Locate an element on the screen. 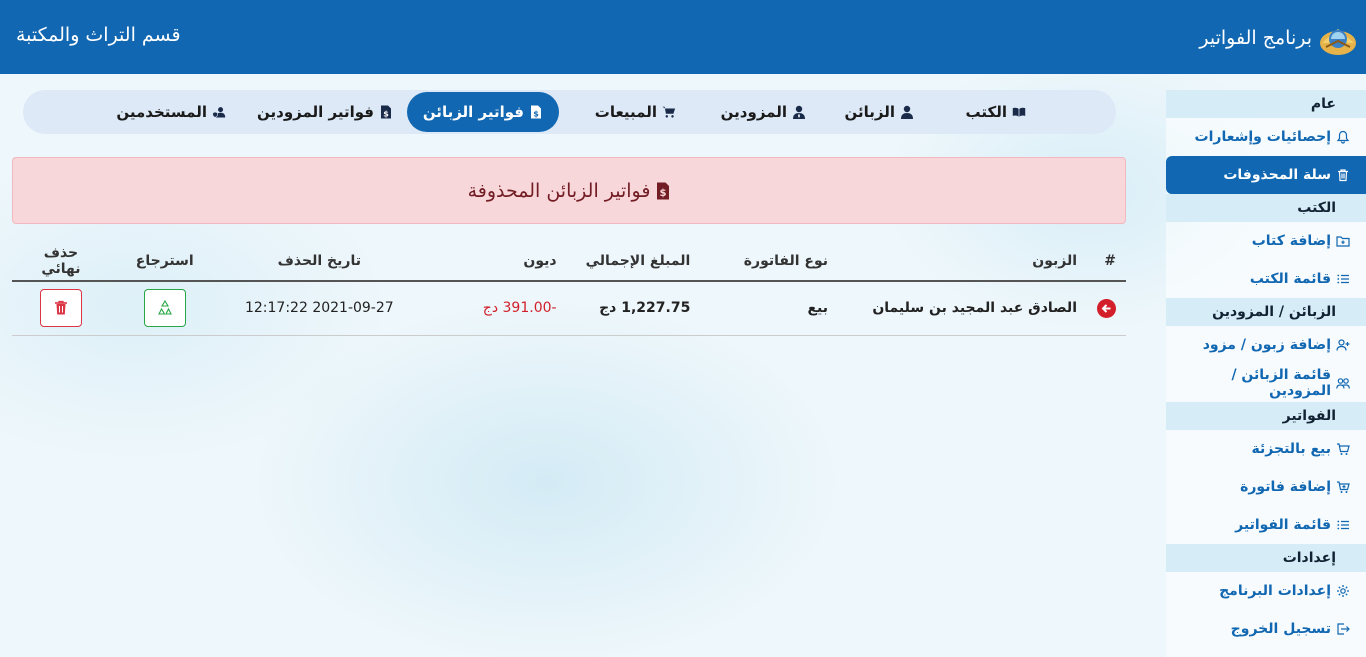 The height and width of the screenshot is (657, 1366). tab-label: المزودين is located at coordinates (753, 112).